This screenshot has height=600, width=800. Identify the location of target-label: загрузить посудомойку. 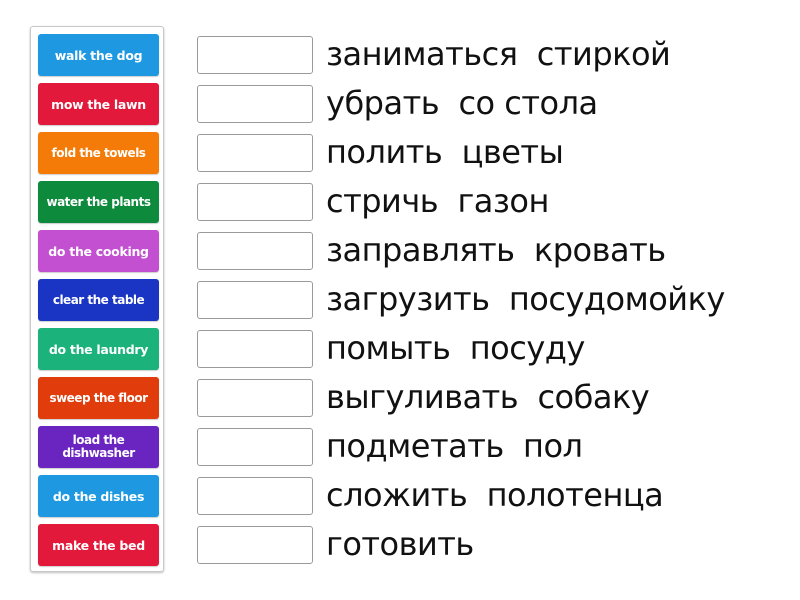
(525, 299).